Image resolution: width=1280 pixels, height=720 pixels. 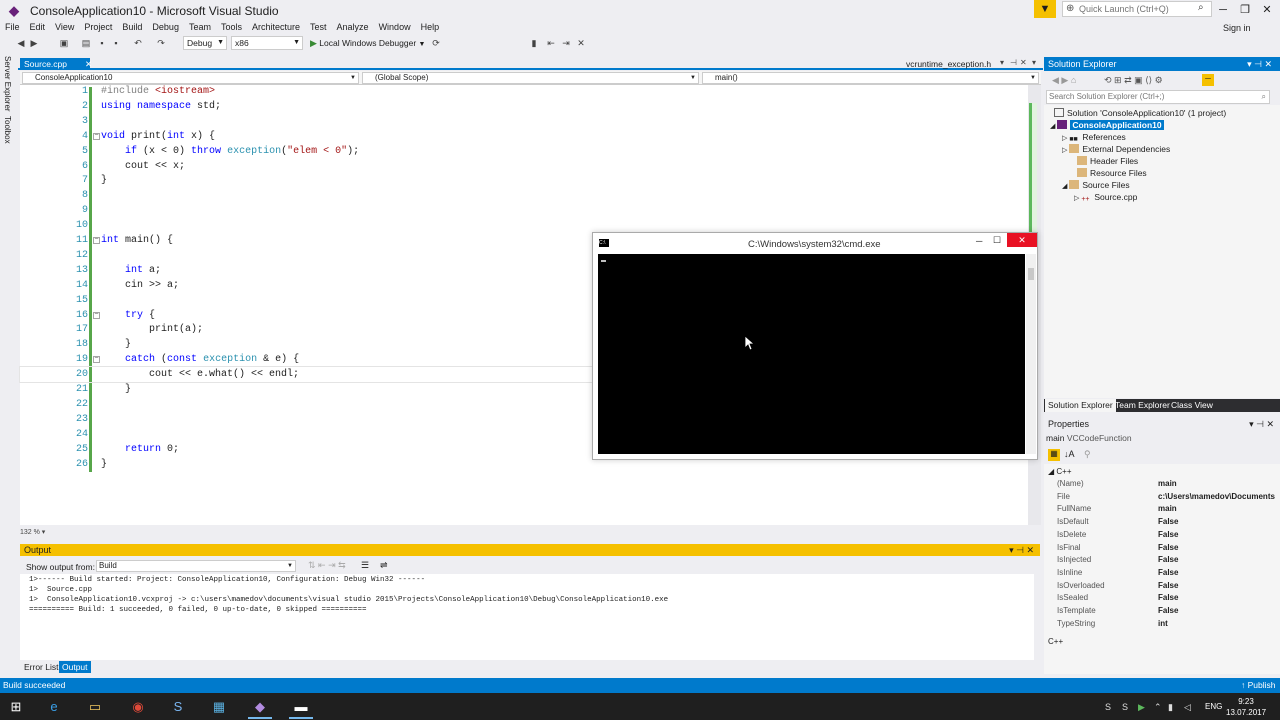 What do you see at coordinates (1022, 240) in the screenshot?
I see `cmd-close-button: ✕` at bounding box center [1022, 240].